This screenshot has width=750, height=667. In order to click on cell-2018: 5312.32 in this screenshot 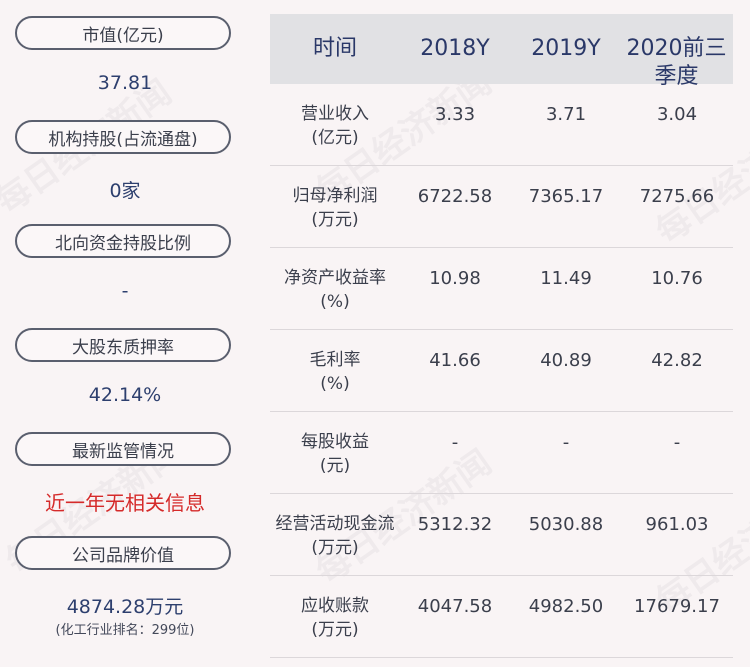, I will do `click(455, 524)`.